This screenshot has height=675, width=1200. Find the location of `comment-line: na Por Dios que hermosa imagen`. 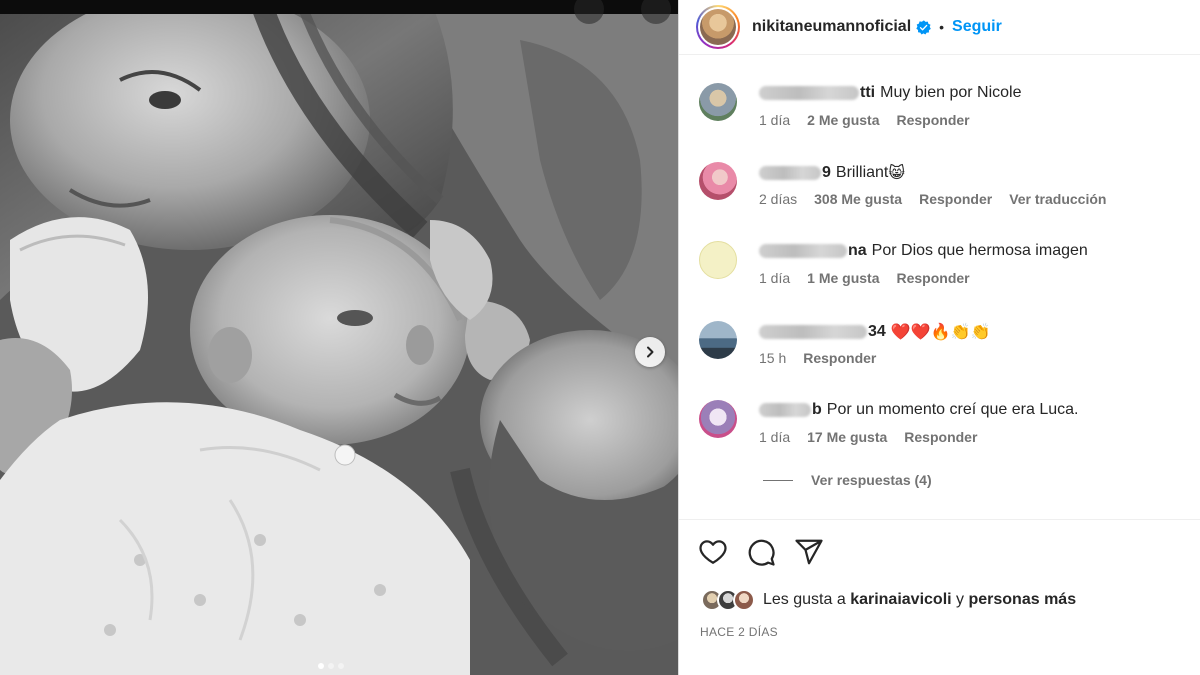

comment-line: na Por Dios que hermosa imagen is located at coordinates (923, 251).